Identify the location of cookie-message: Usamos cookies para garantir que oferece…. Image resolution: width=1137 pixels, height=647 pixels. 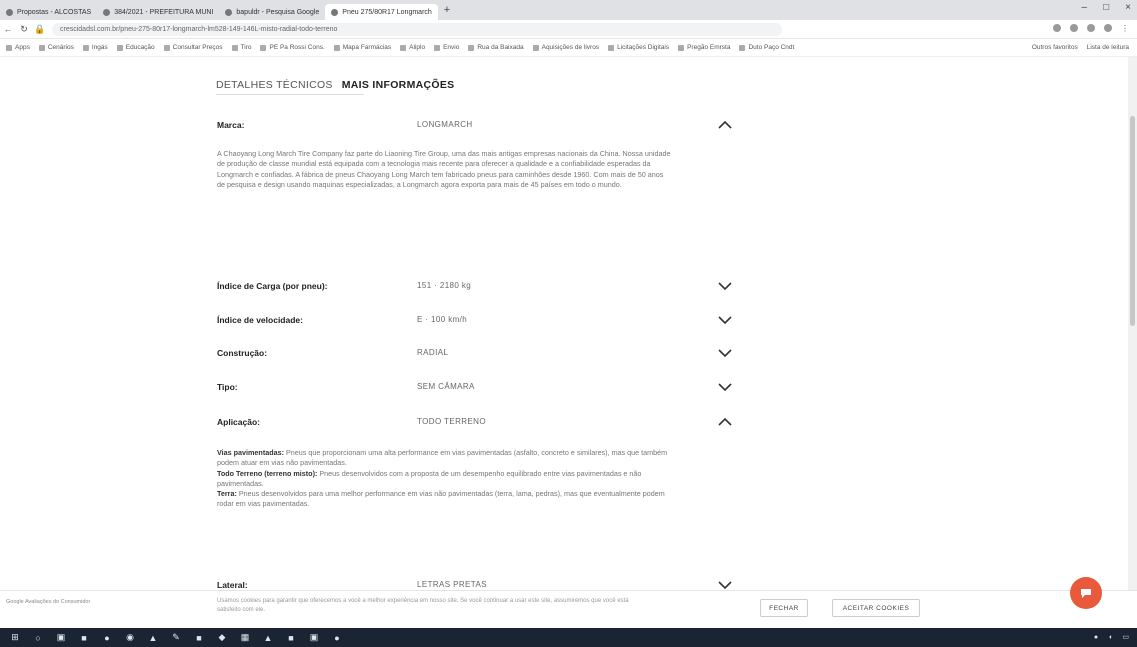
(423, 605).